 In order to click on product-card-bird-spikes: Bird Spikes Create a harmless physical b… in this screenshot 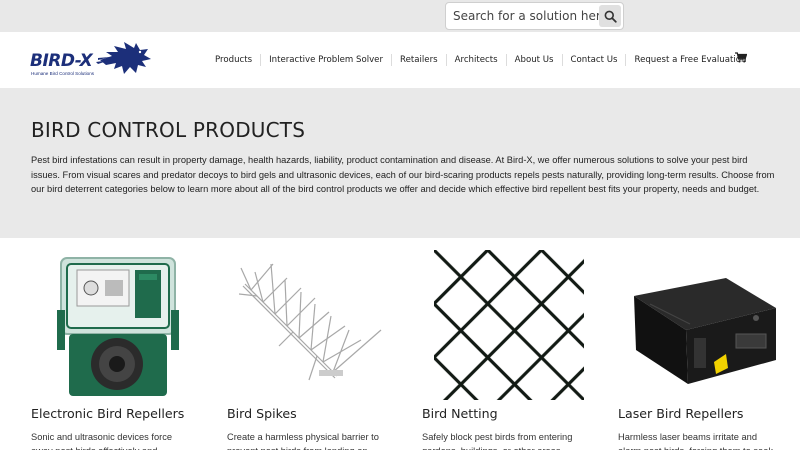, I will do `click(318, 350)`.